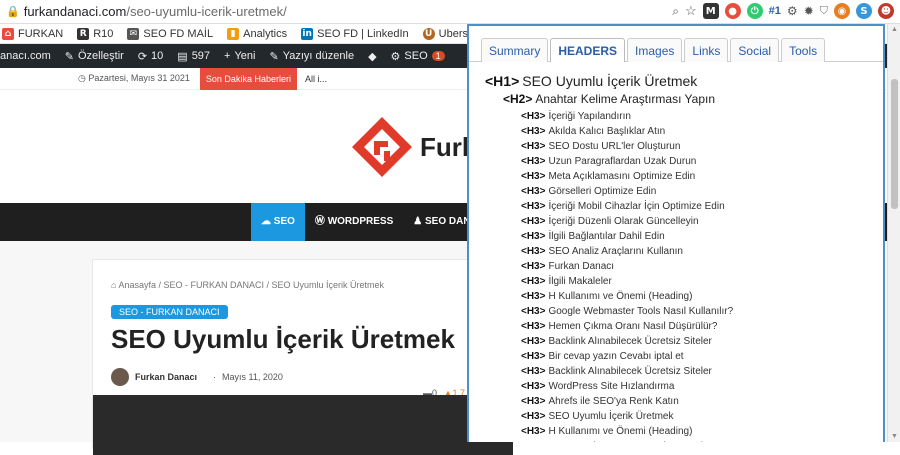 This screenshot has height=455, width=900. What do you see at coordinates (803, 50) in the screenshot?
I see `tab-tools: Tools` at bounding box center [803, 50].